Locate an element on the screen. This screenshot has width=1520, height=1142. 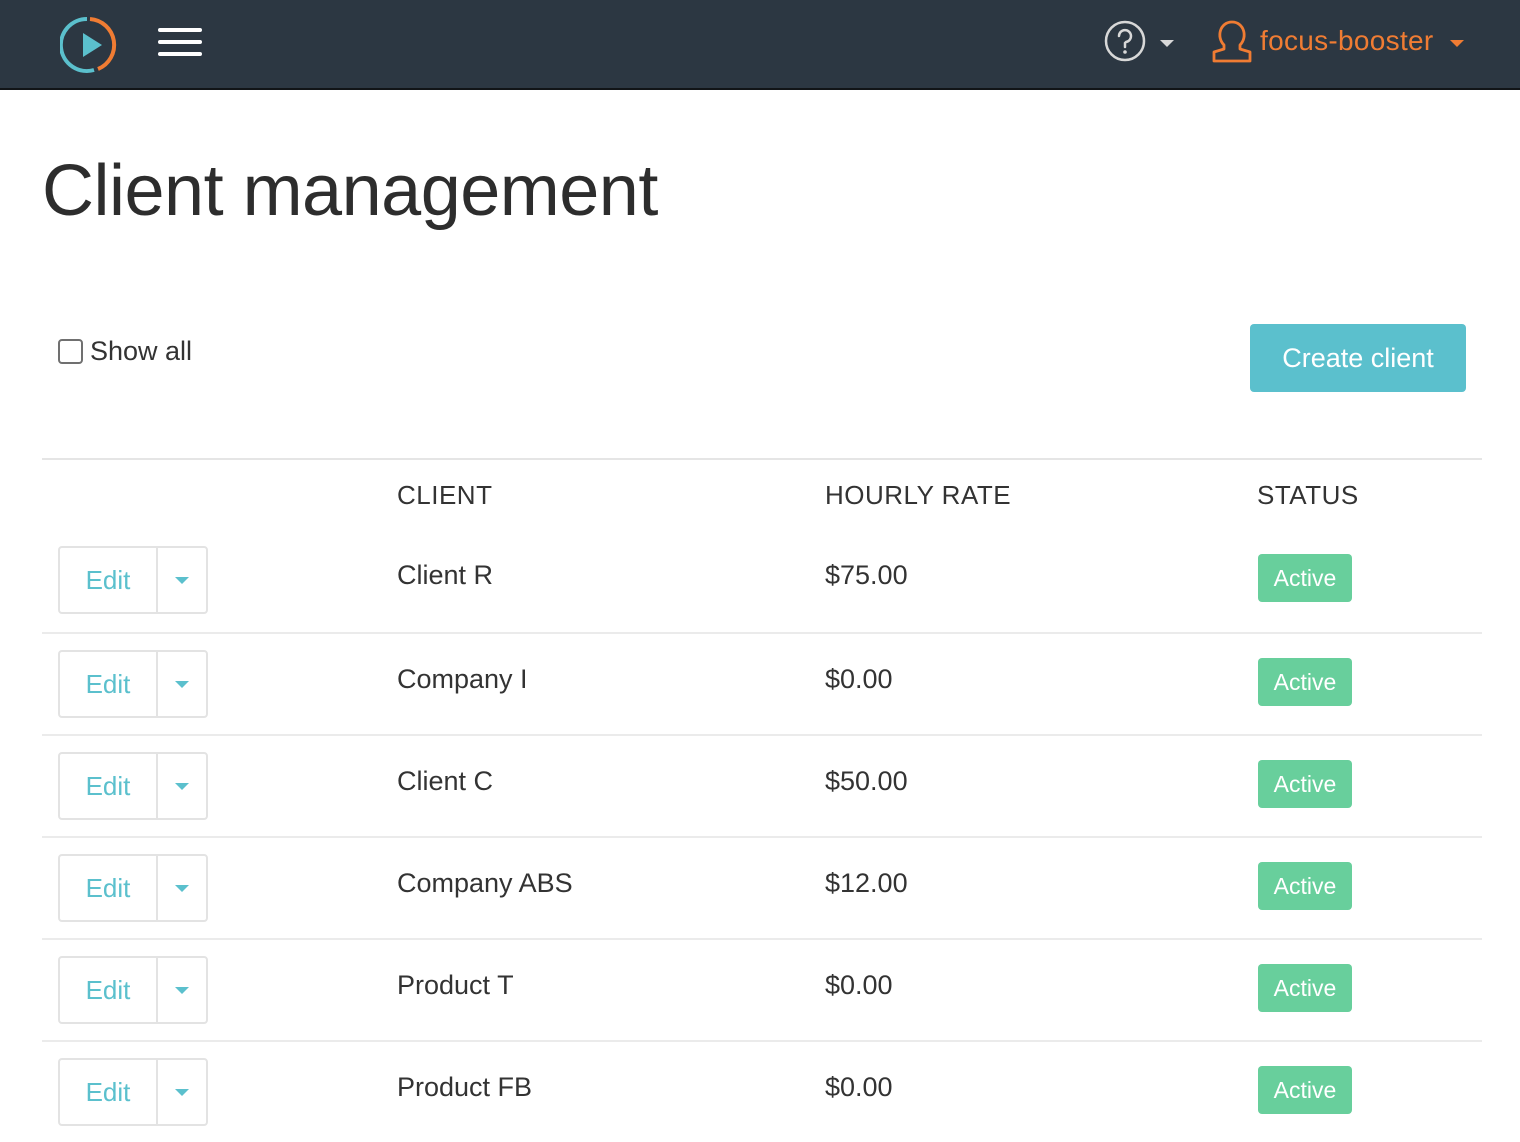
table-row: Edit Company I $0.00 Active is located at coordinates (762, 683).